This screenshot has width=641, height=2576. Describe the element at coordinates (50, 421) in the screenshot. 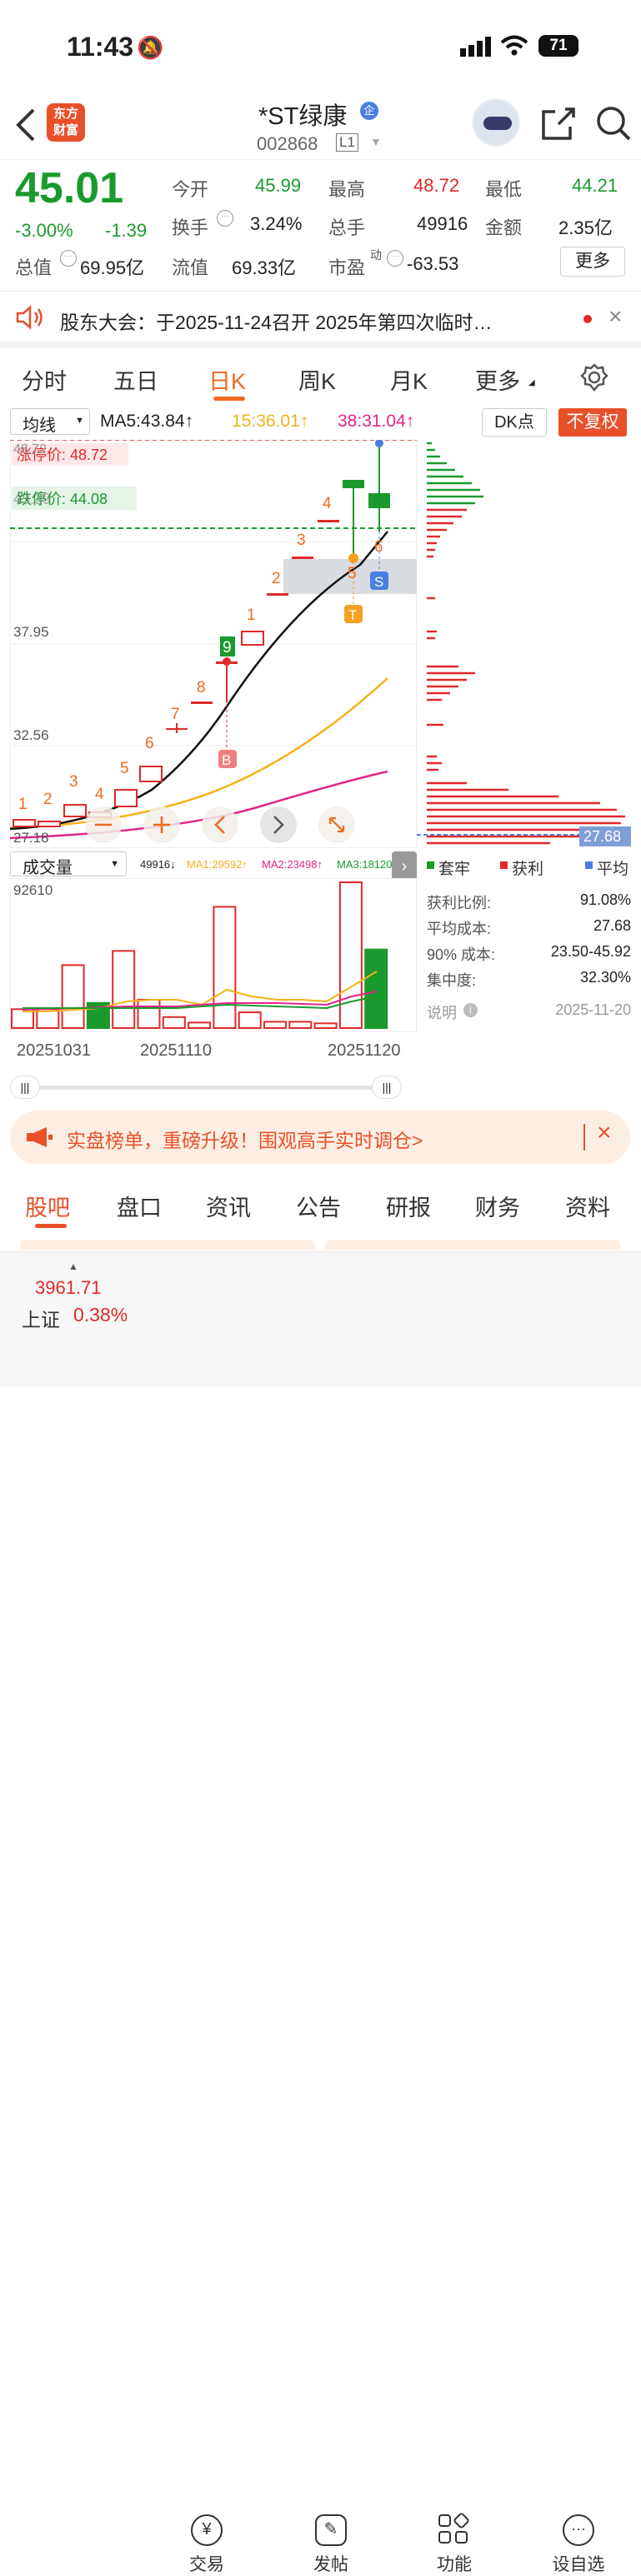

I see `ma-selector: 均线 ▼` at that location.